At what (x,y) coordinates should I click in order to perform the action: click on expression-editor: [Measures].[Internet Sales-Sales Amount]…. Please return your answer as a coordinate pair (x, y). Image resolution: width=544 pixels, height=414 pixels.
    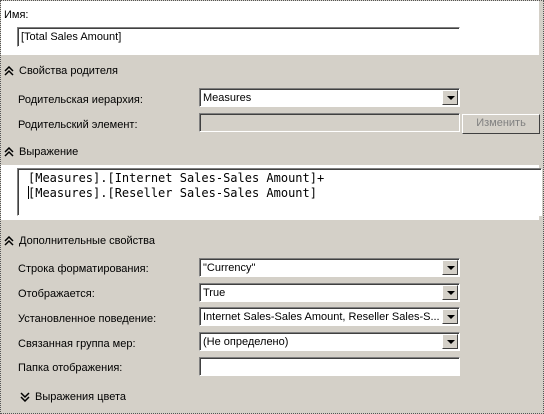
    Looking at the image, I should click on (279, 192).